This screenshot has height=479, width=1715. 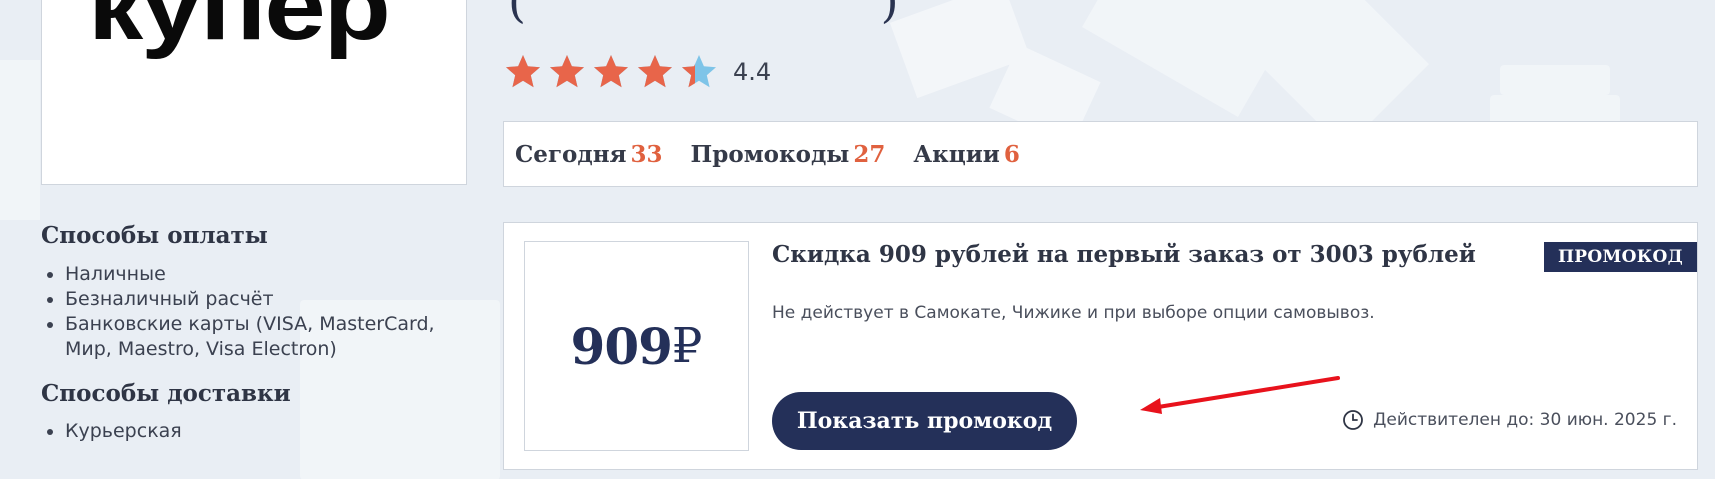 What do you see at coordinates (621, 346) in the screenshot?
I see `coupon-value: 909` at bounding box center [621, 346].